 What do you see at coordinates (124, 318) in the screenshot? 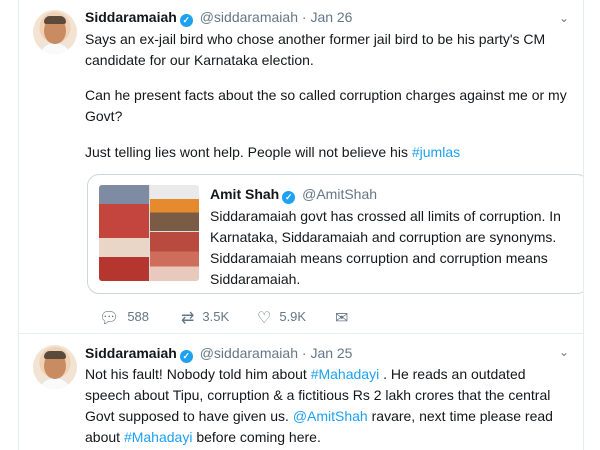
I see `reply-button: 💬︎ 588` at bounding box center [124, 318].